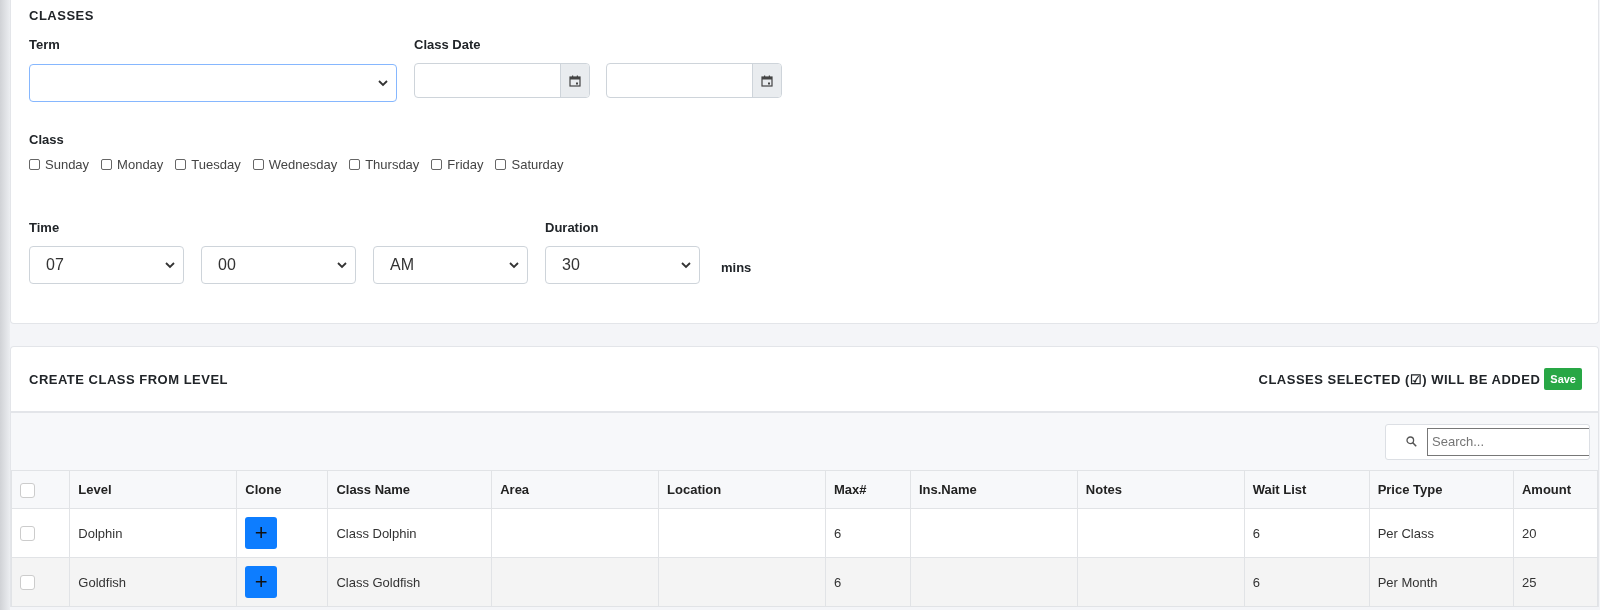  I want to click on checkbox-label: Thursday, so click(392, 164).